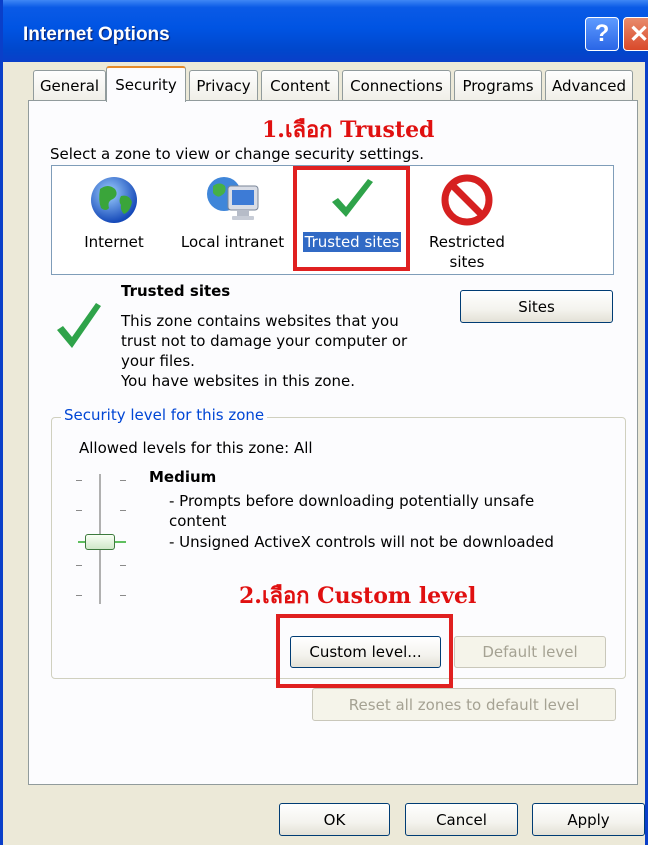 This screenshot has height=845, width=648. I want to click on zone-label: Local intranet, so click(232, 242).